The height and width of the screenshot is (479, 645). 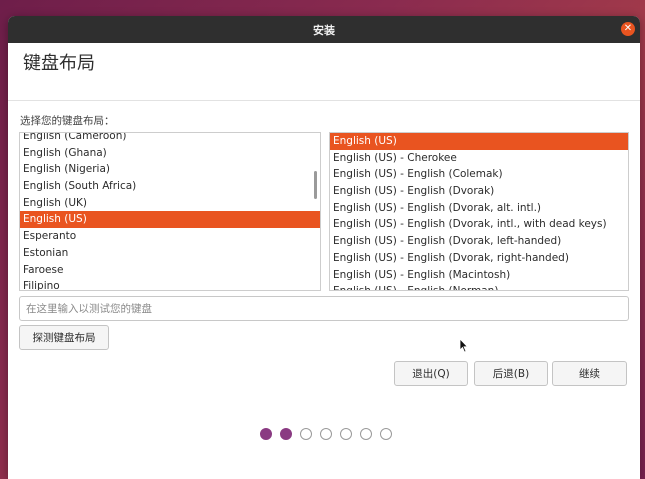 I want to click on variant-list-item: English (US) - English (Macintosh), so click(x=479, y=275).